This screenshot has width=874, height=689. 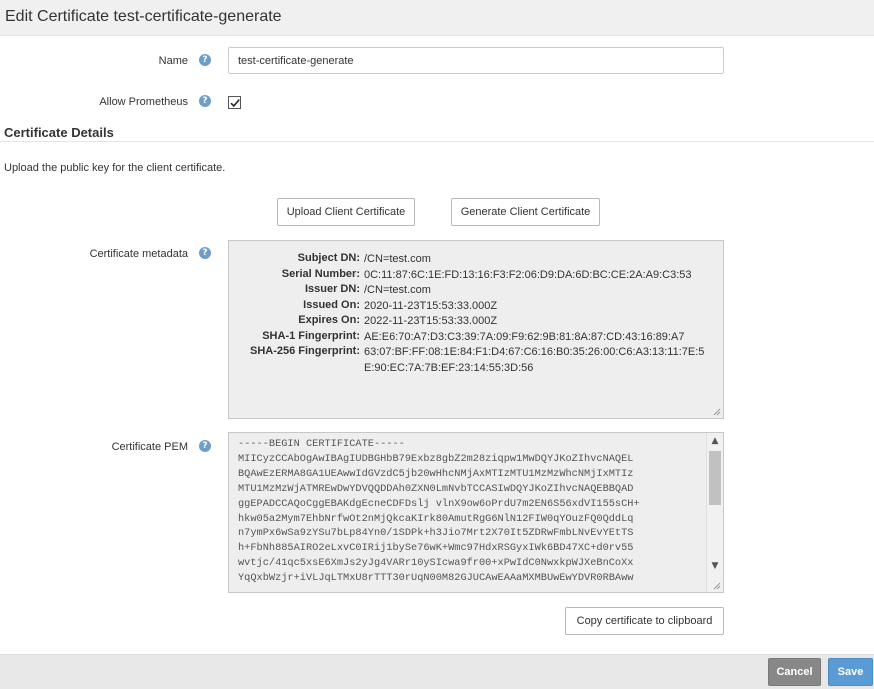 I want to click on metadata-help-icon: ?, so click(x=205, y=253).